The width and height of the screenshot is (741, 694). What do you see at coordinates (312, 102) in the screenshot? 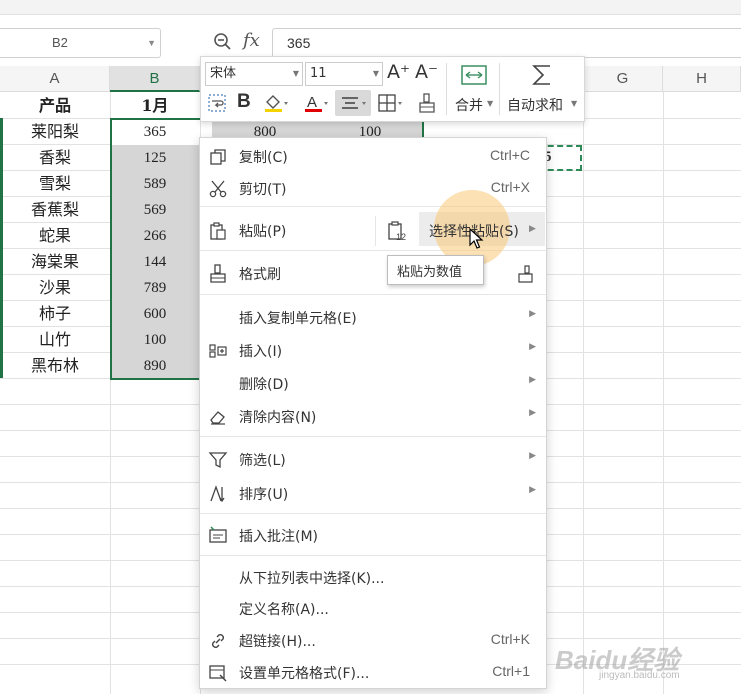
I see `svg-text: A` at bounding box center [312, 102].